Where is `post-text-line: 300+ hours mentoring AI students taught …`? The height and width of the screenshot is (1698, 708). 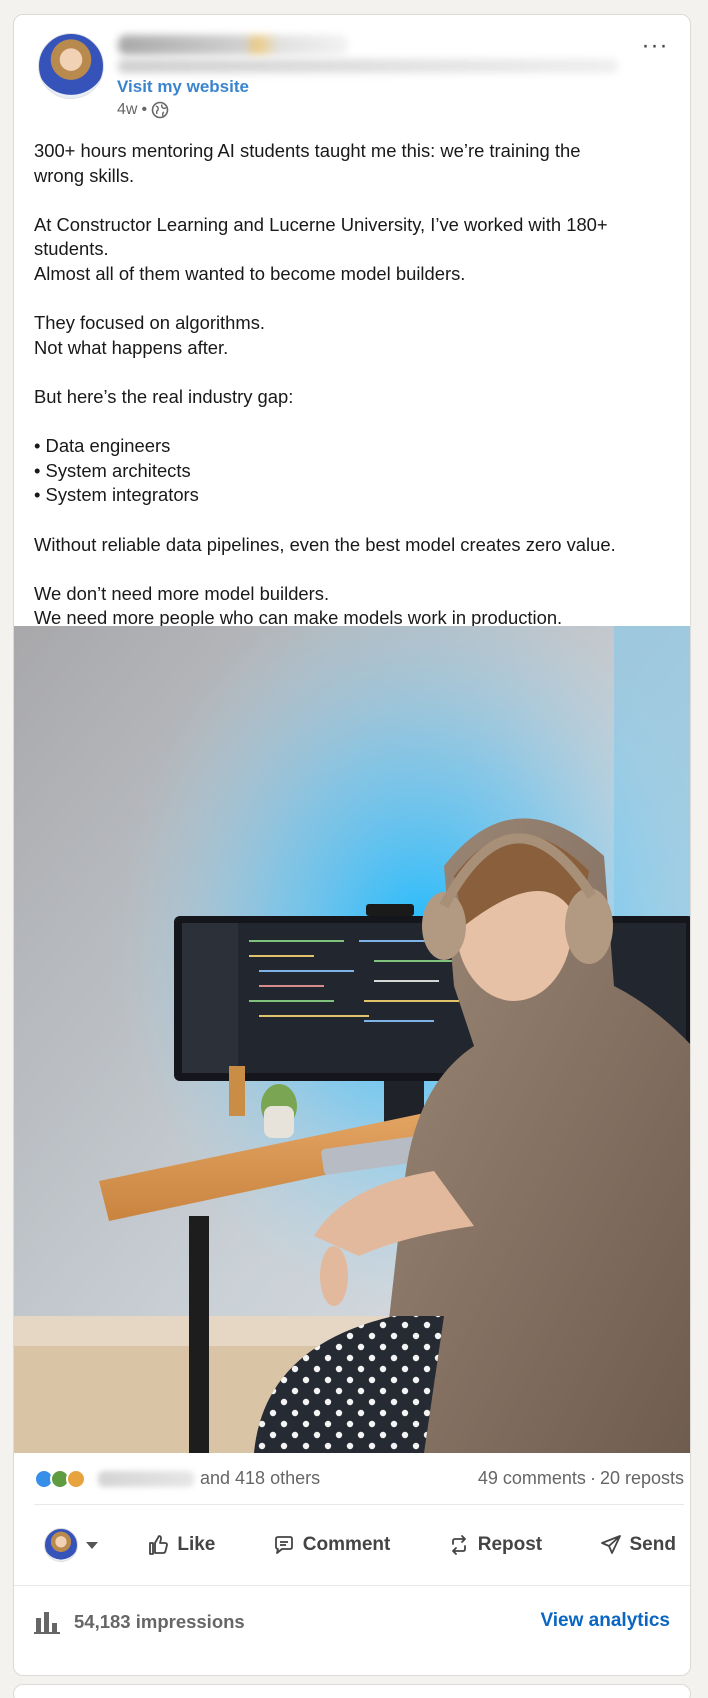
post-text-line: 300+ hours mentoring AI students taught … is located at coordinates (307, 150).